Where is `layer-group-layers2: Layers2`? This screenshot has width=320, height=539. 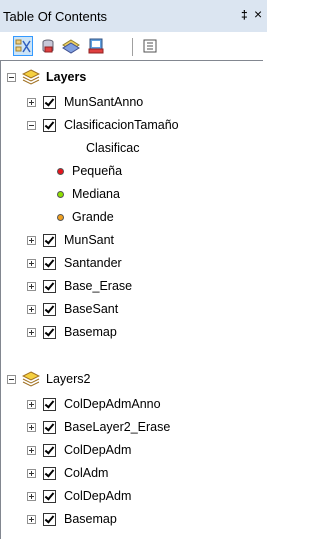
layer-group-layers2: Layers2 is located at coordinates (48, 379).